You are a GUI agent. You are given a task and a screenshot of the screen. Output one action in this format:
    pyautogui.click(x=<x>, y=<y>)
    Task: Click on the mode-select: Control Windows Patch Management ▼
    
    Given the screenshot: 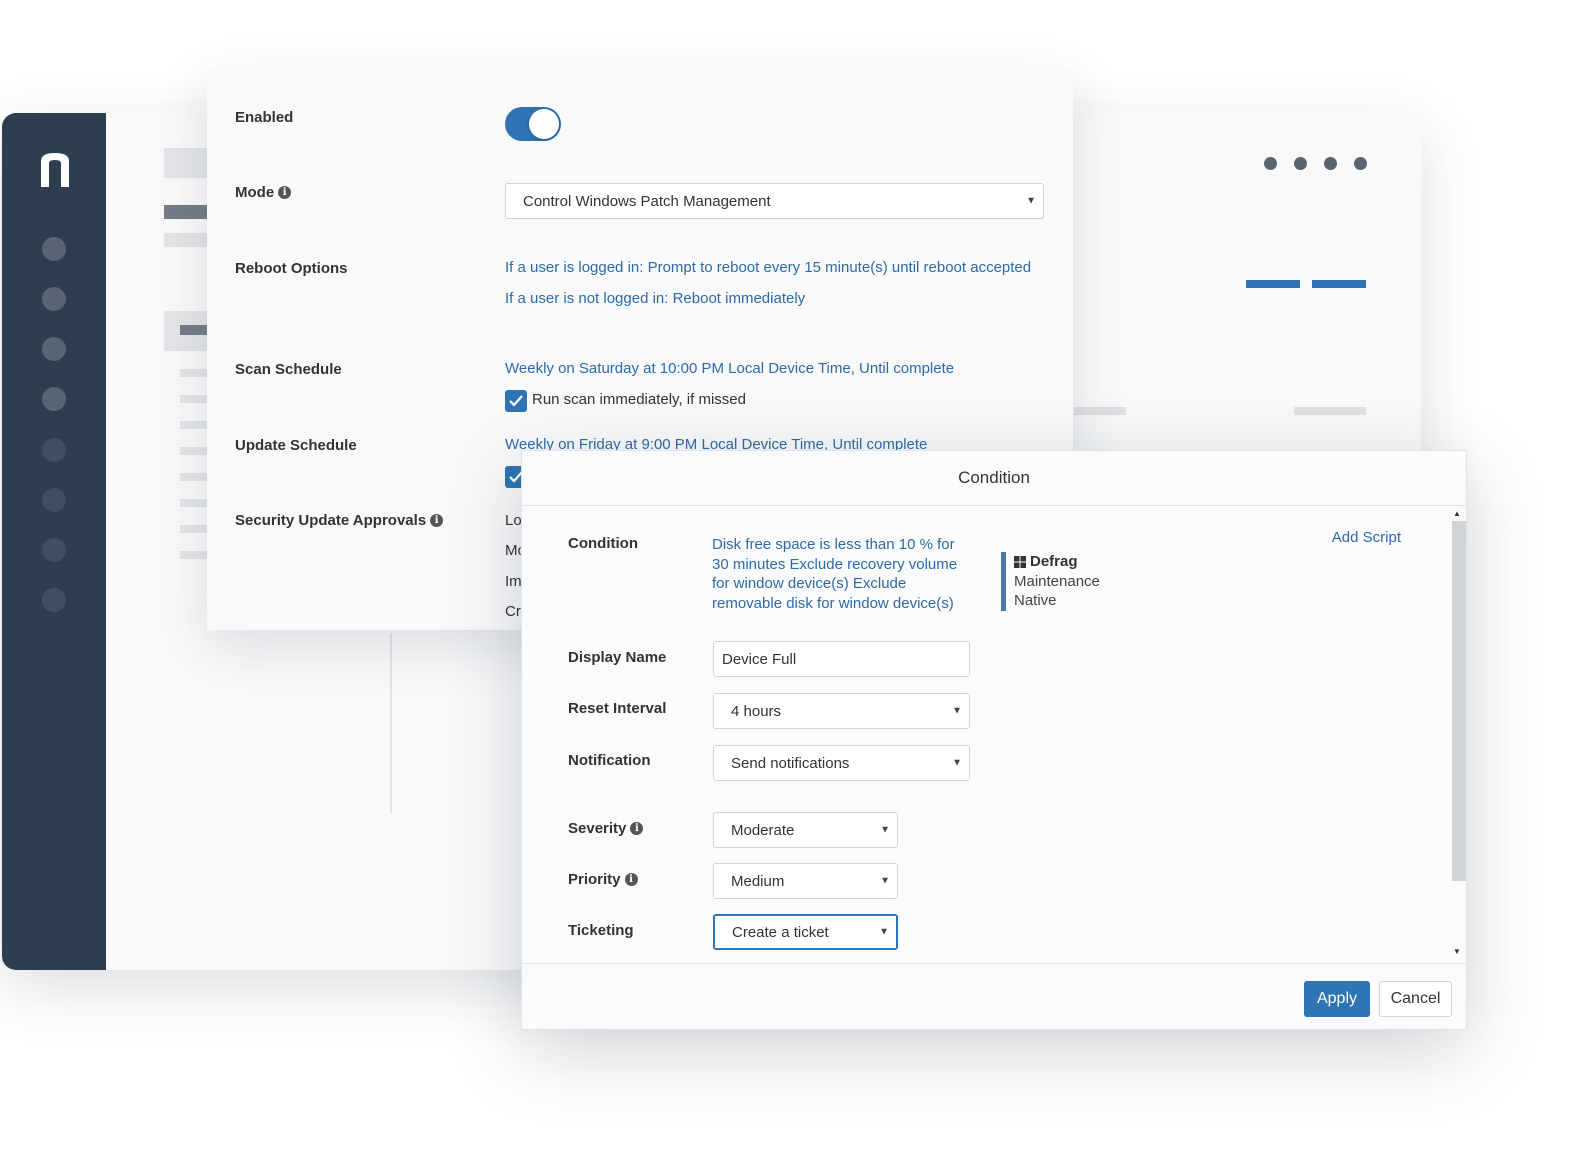 What is the action you would take?
    pyautogui.click(x=774, y=201)
    